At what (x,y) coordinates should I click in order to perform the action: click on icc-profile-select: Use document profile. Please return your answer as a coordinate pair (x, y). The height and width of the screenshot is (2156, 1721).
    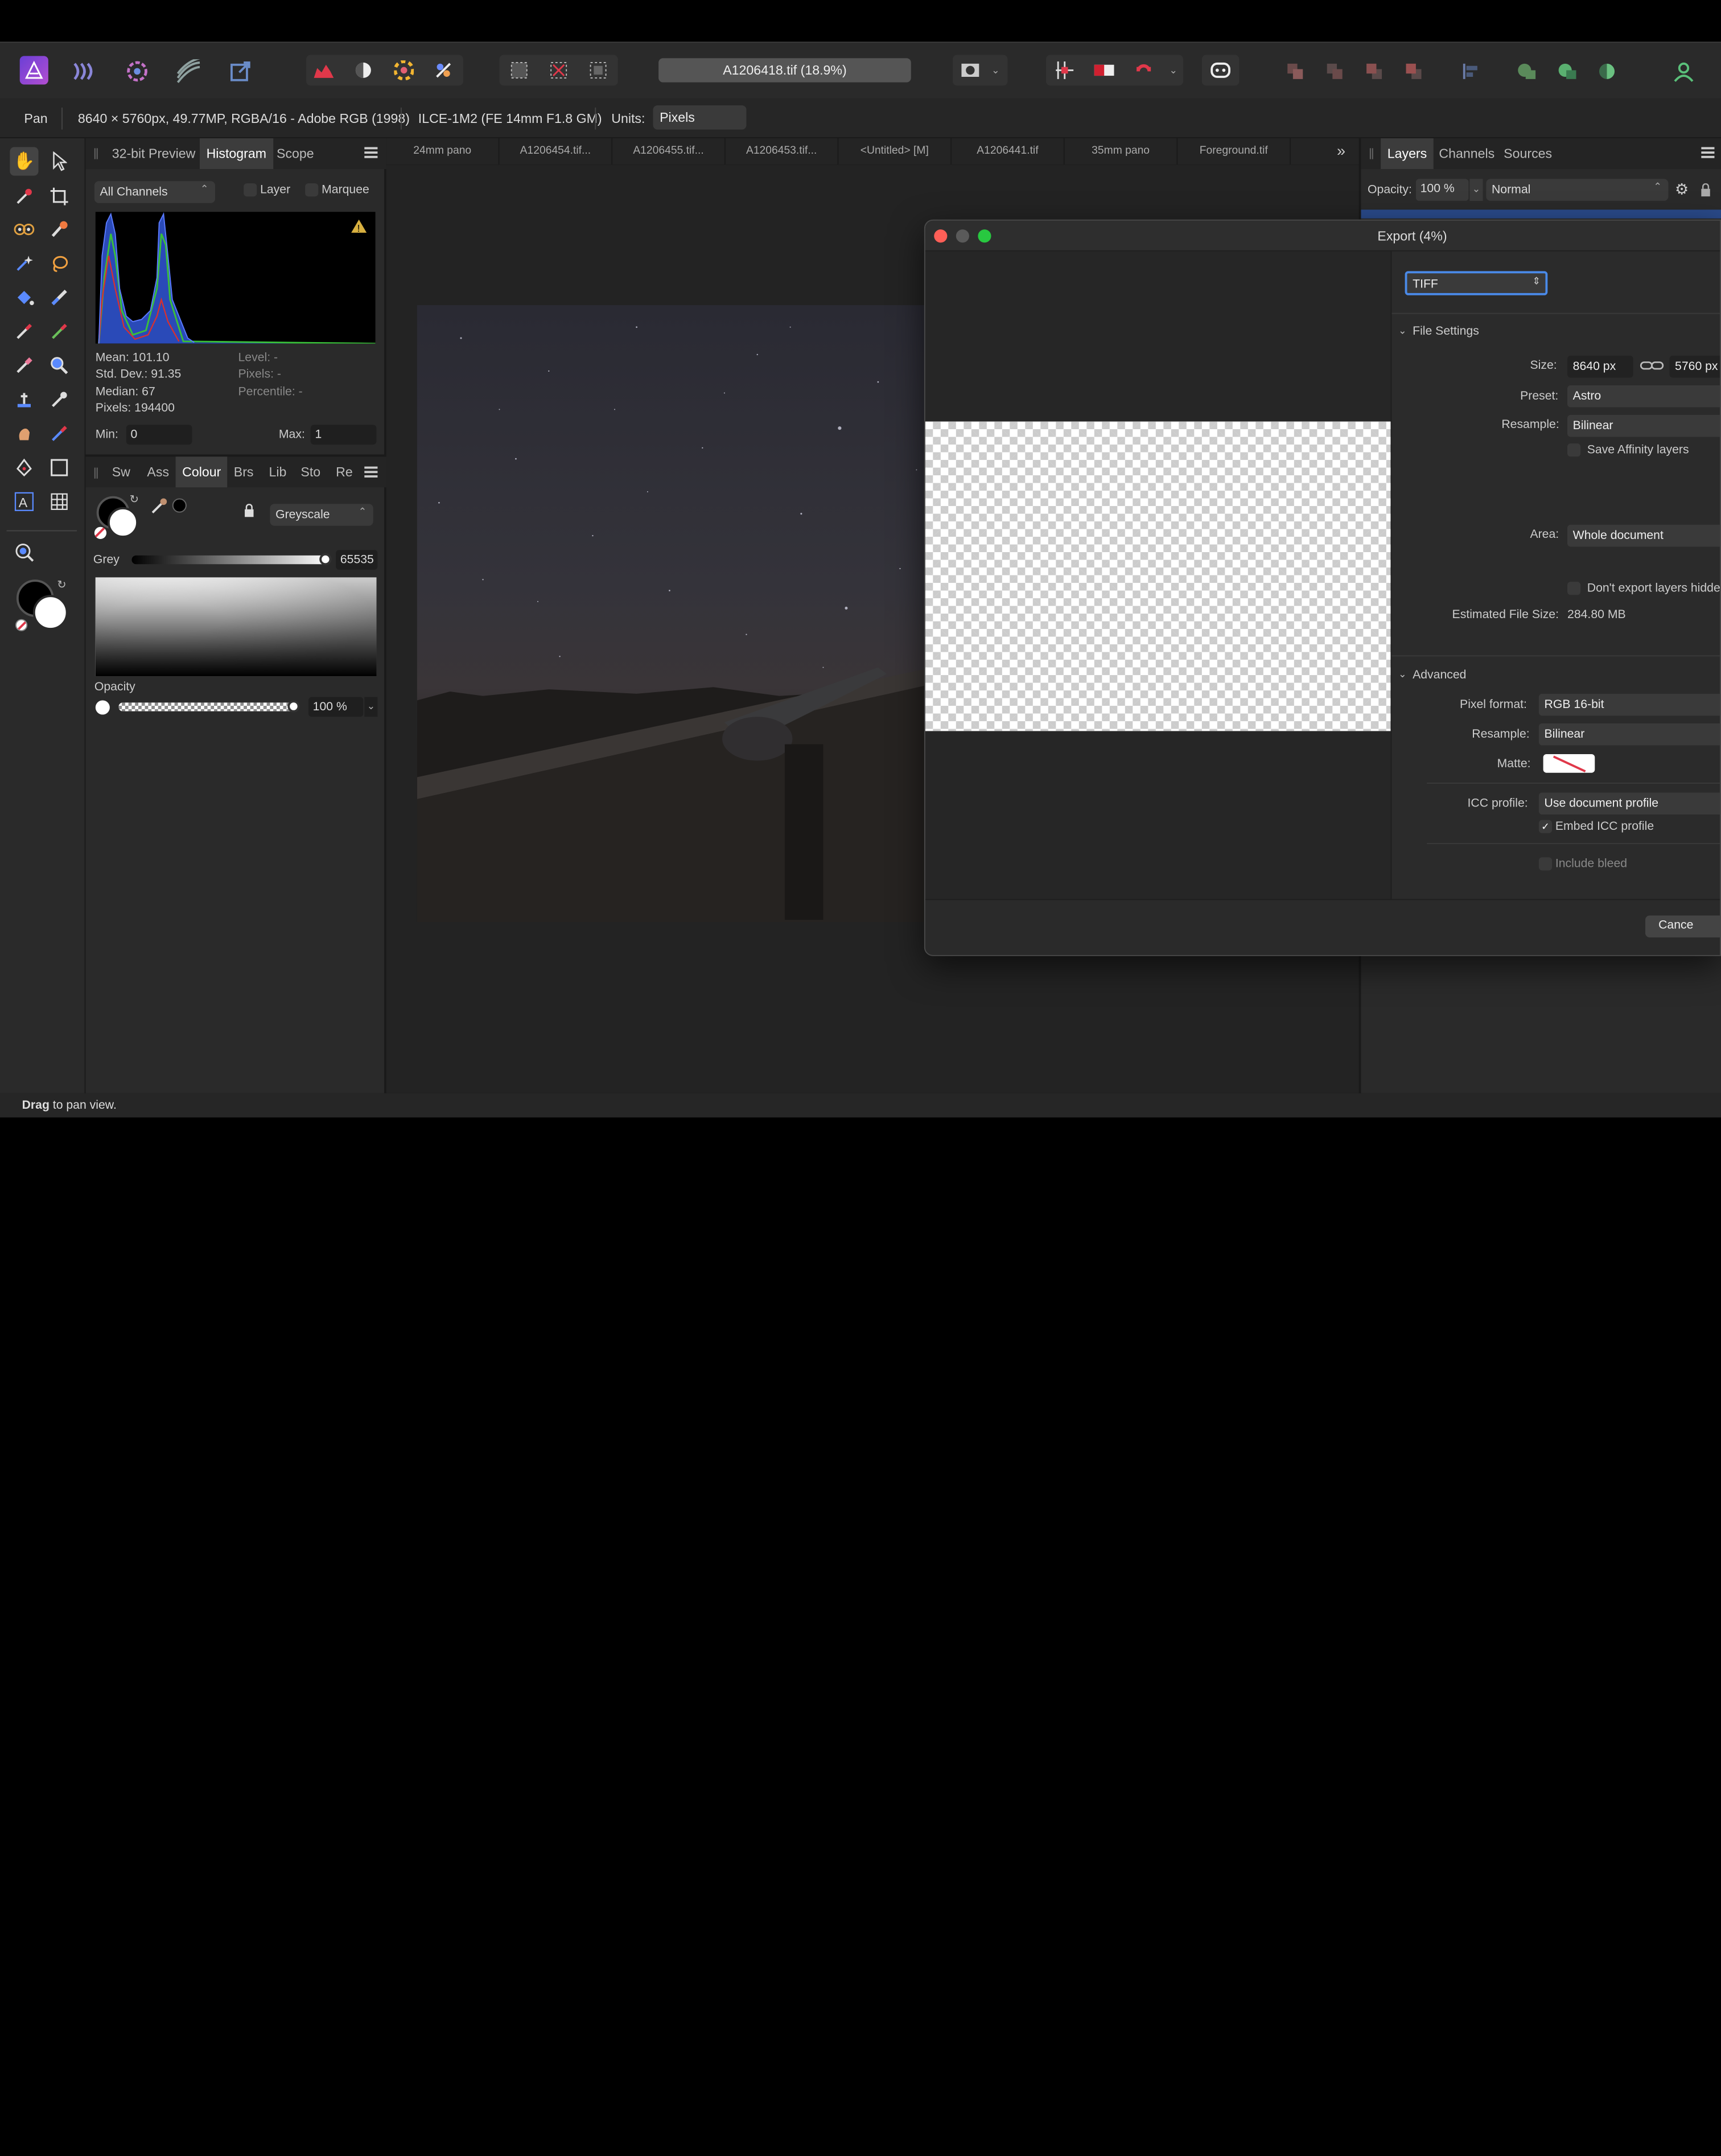
    Looking at the image, I should click on (1629, 803).